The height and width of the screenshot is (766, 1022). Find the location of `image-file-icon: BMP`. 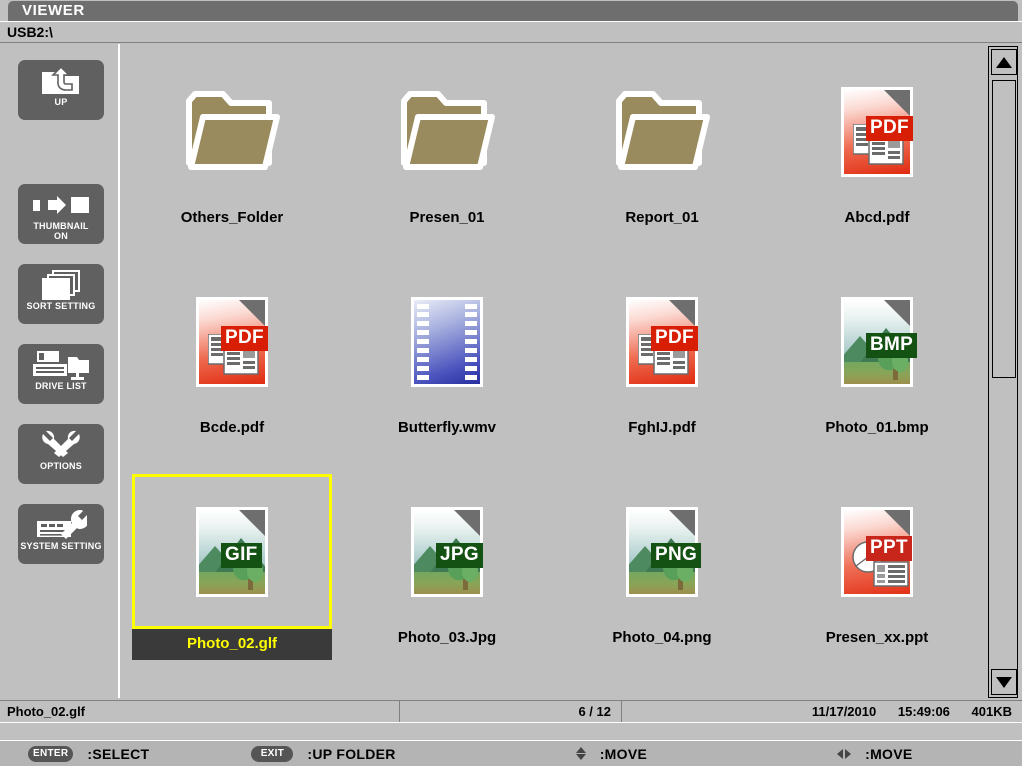

image-file-icon: BMP is located at coordinates (879, 341).